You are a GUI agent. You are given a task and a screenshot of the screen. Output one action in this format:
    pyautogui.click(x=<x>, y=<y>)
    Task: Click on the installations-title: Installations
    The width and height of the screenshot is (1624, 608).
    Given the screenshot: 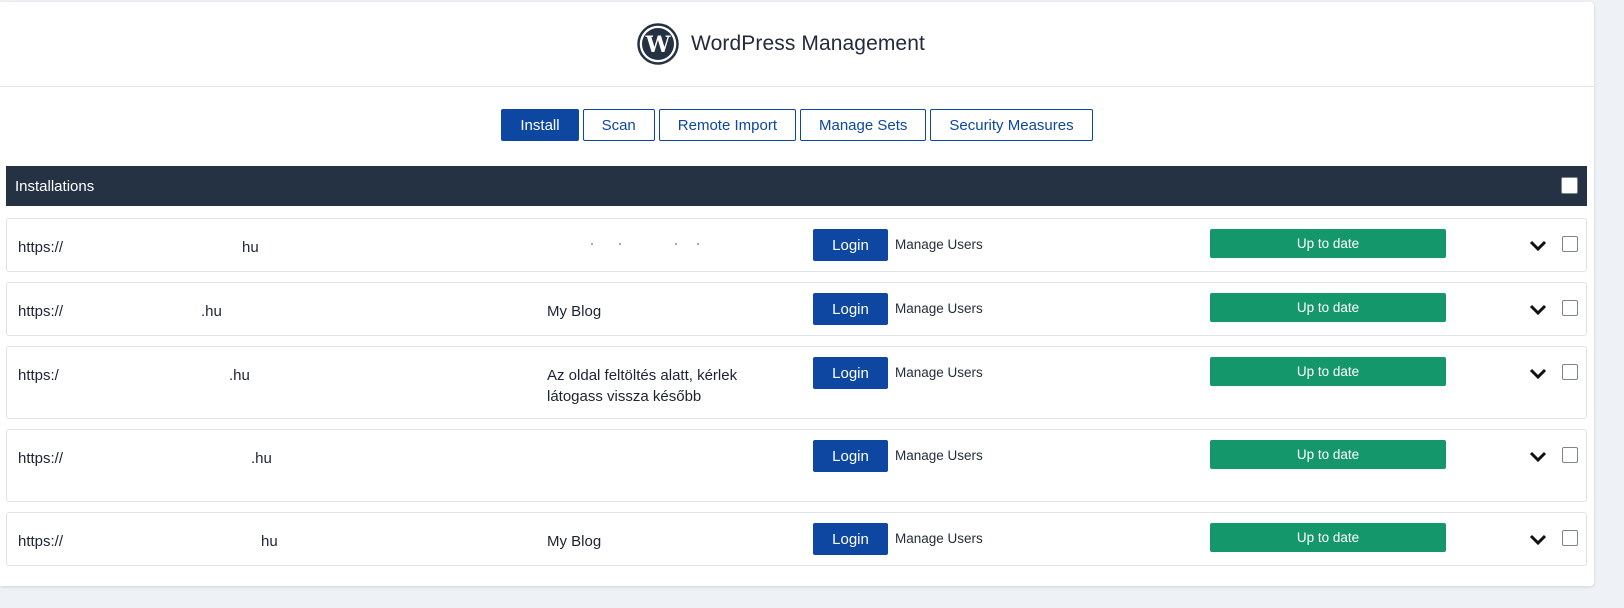 What is the action you would take?
    pyautogui.click(x=55, y=186)
    